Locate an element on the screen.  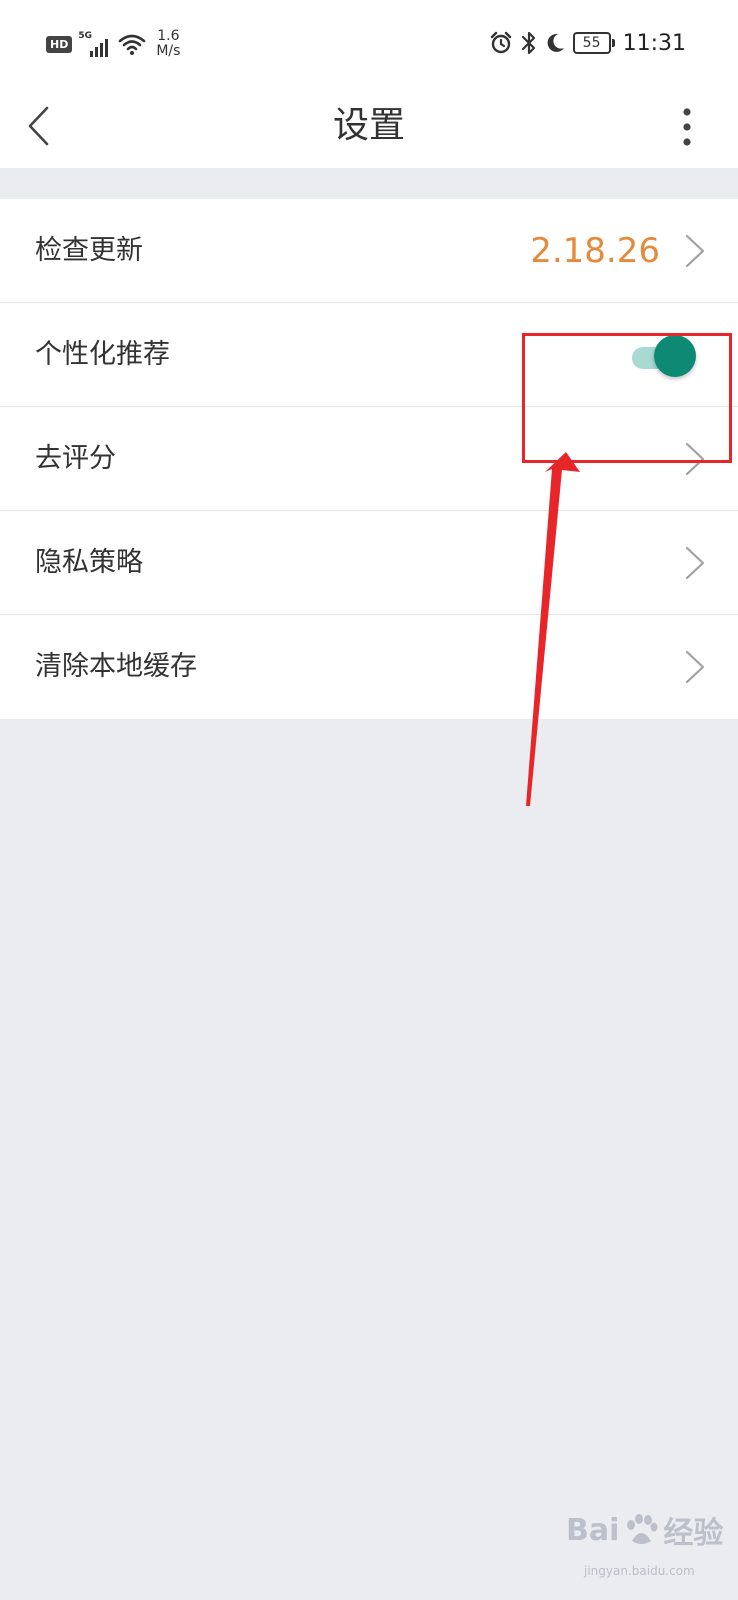
clear-cache-label: 清除本地缓存 is located at coordinates (116, 666).